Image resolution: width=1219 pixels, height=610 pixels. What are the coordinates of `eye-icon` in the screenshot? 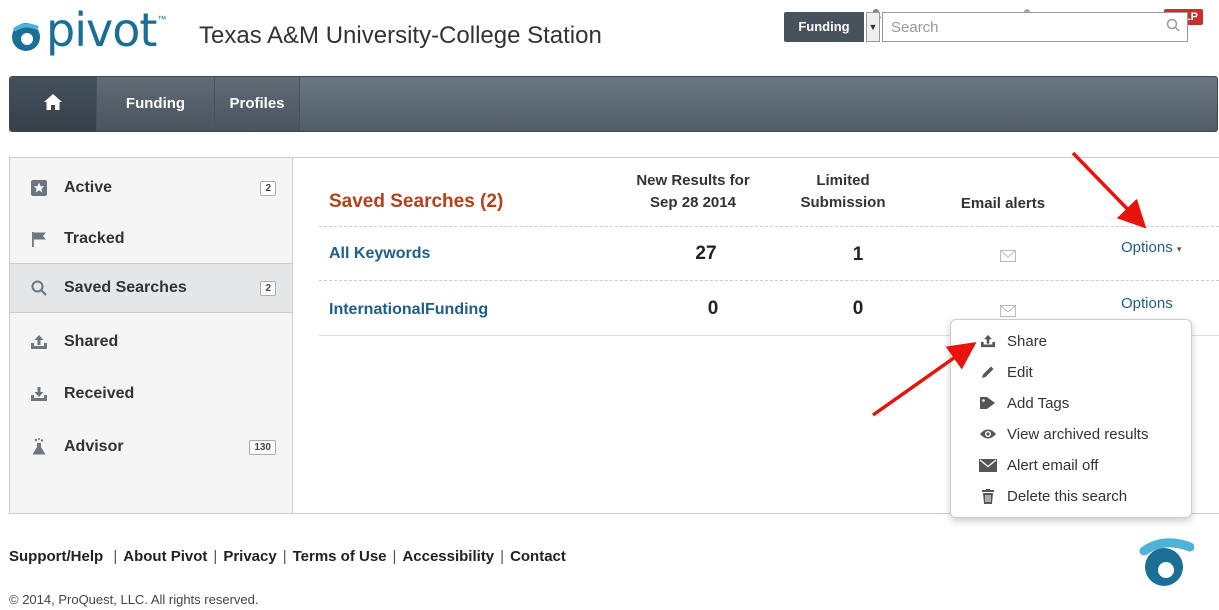 It's located at (988, 434).